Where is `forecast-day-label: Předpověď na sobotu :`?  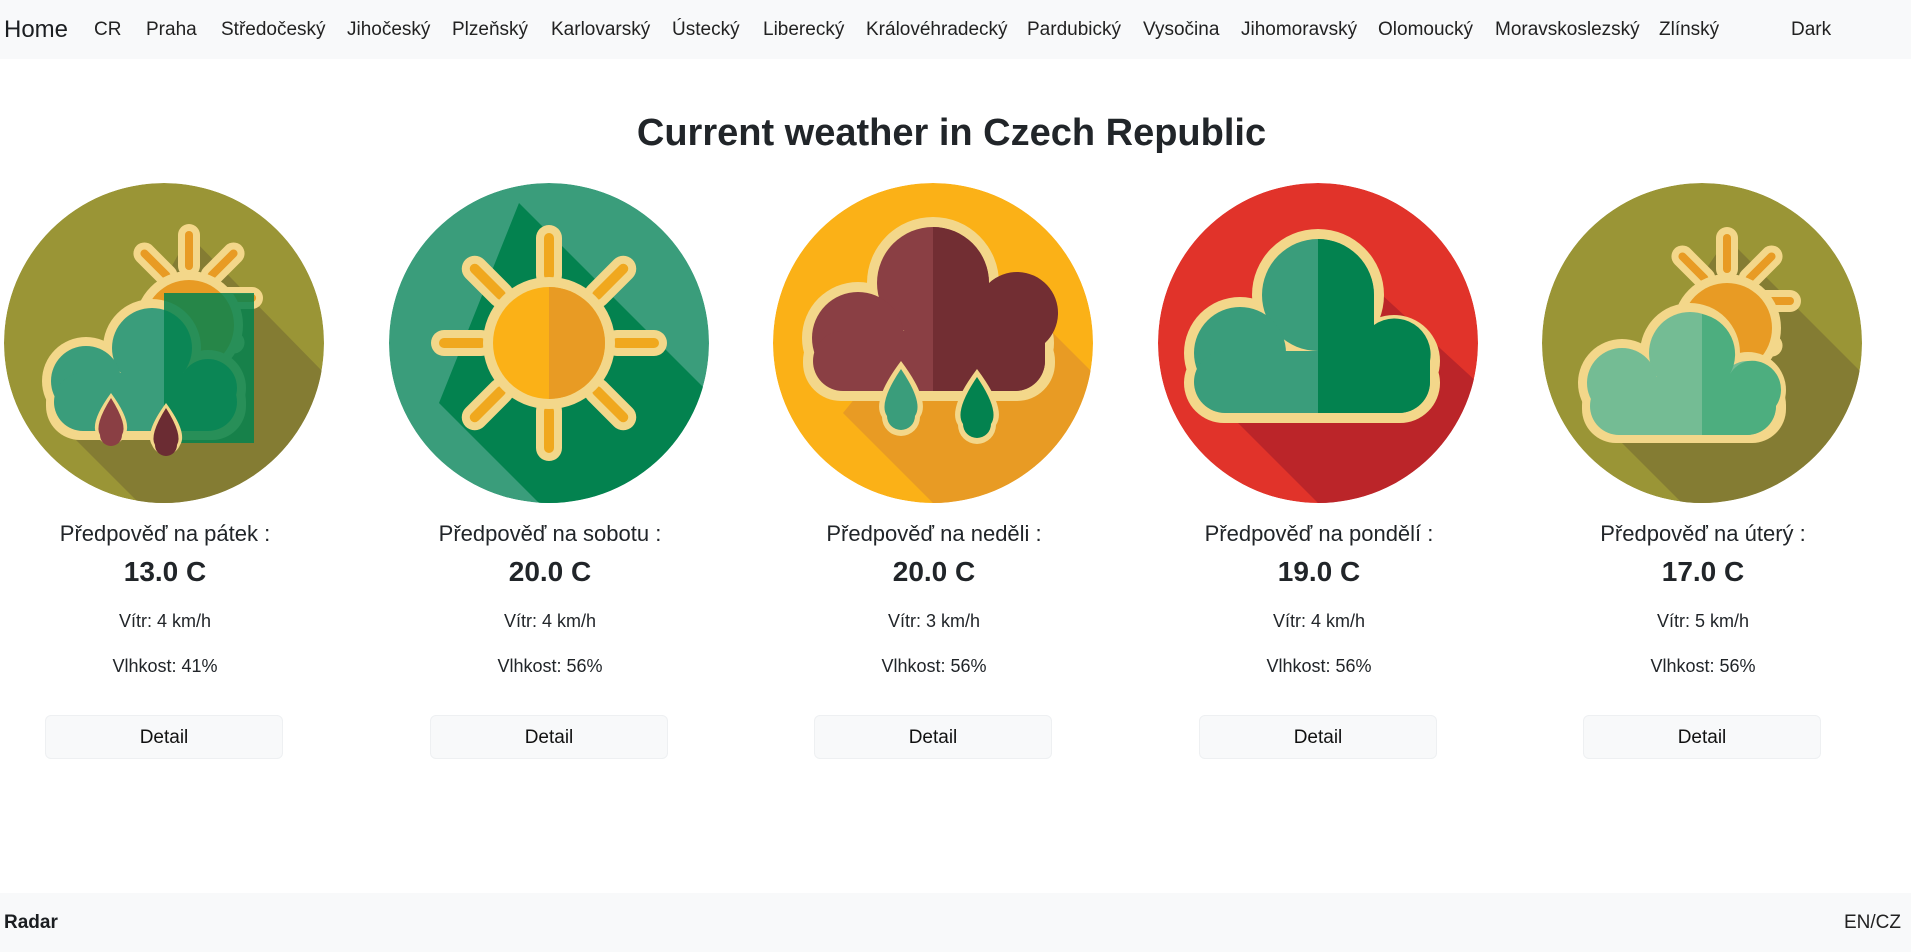
forecast-day-label: Předpověď na sobotu : is located at coordinates (550, 533).